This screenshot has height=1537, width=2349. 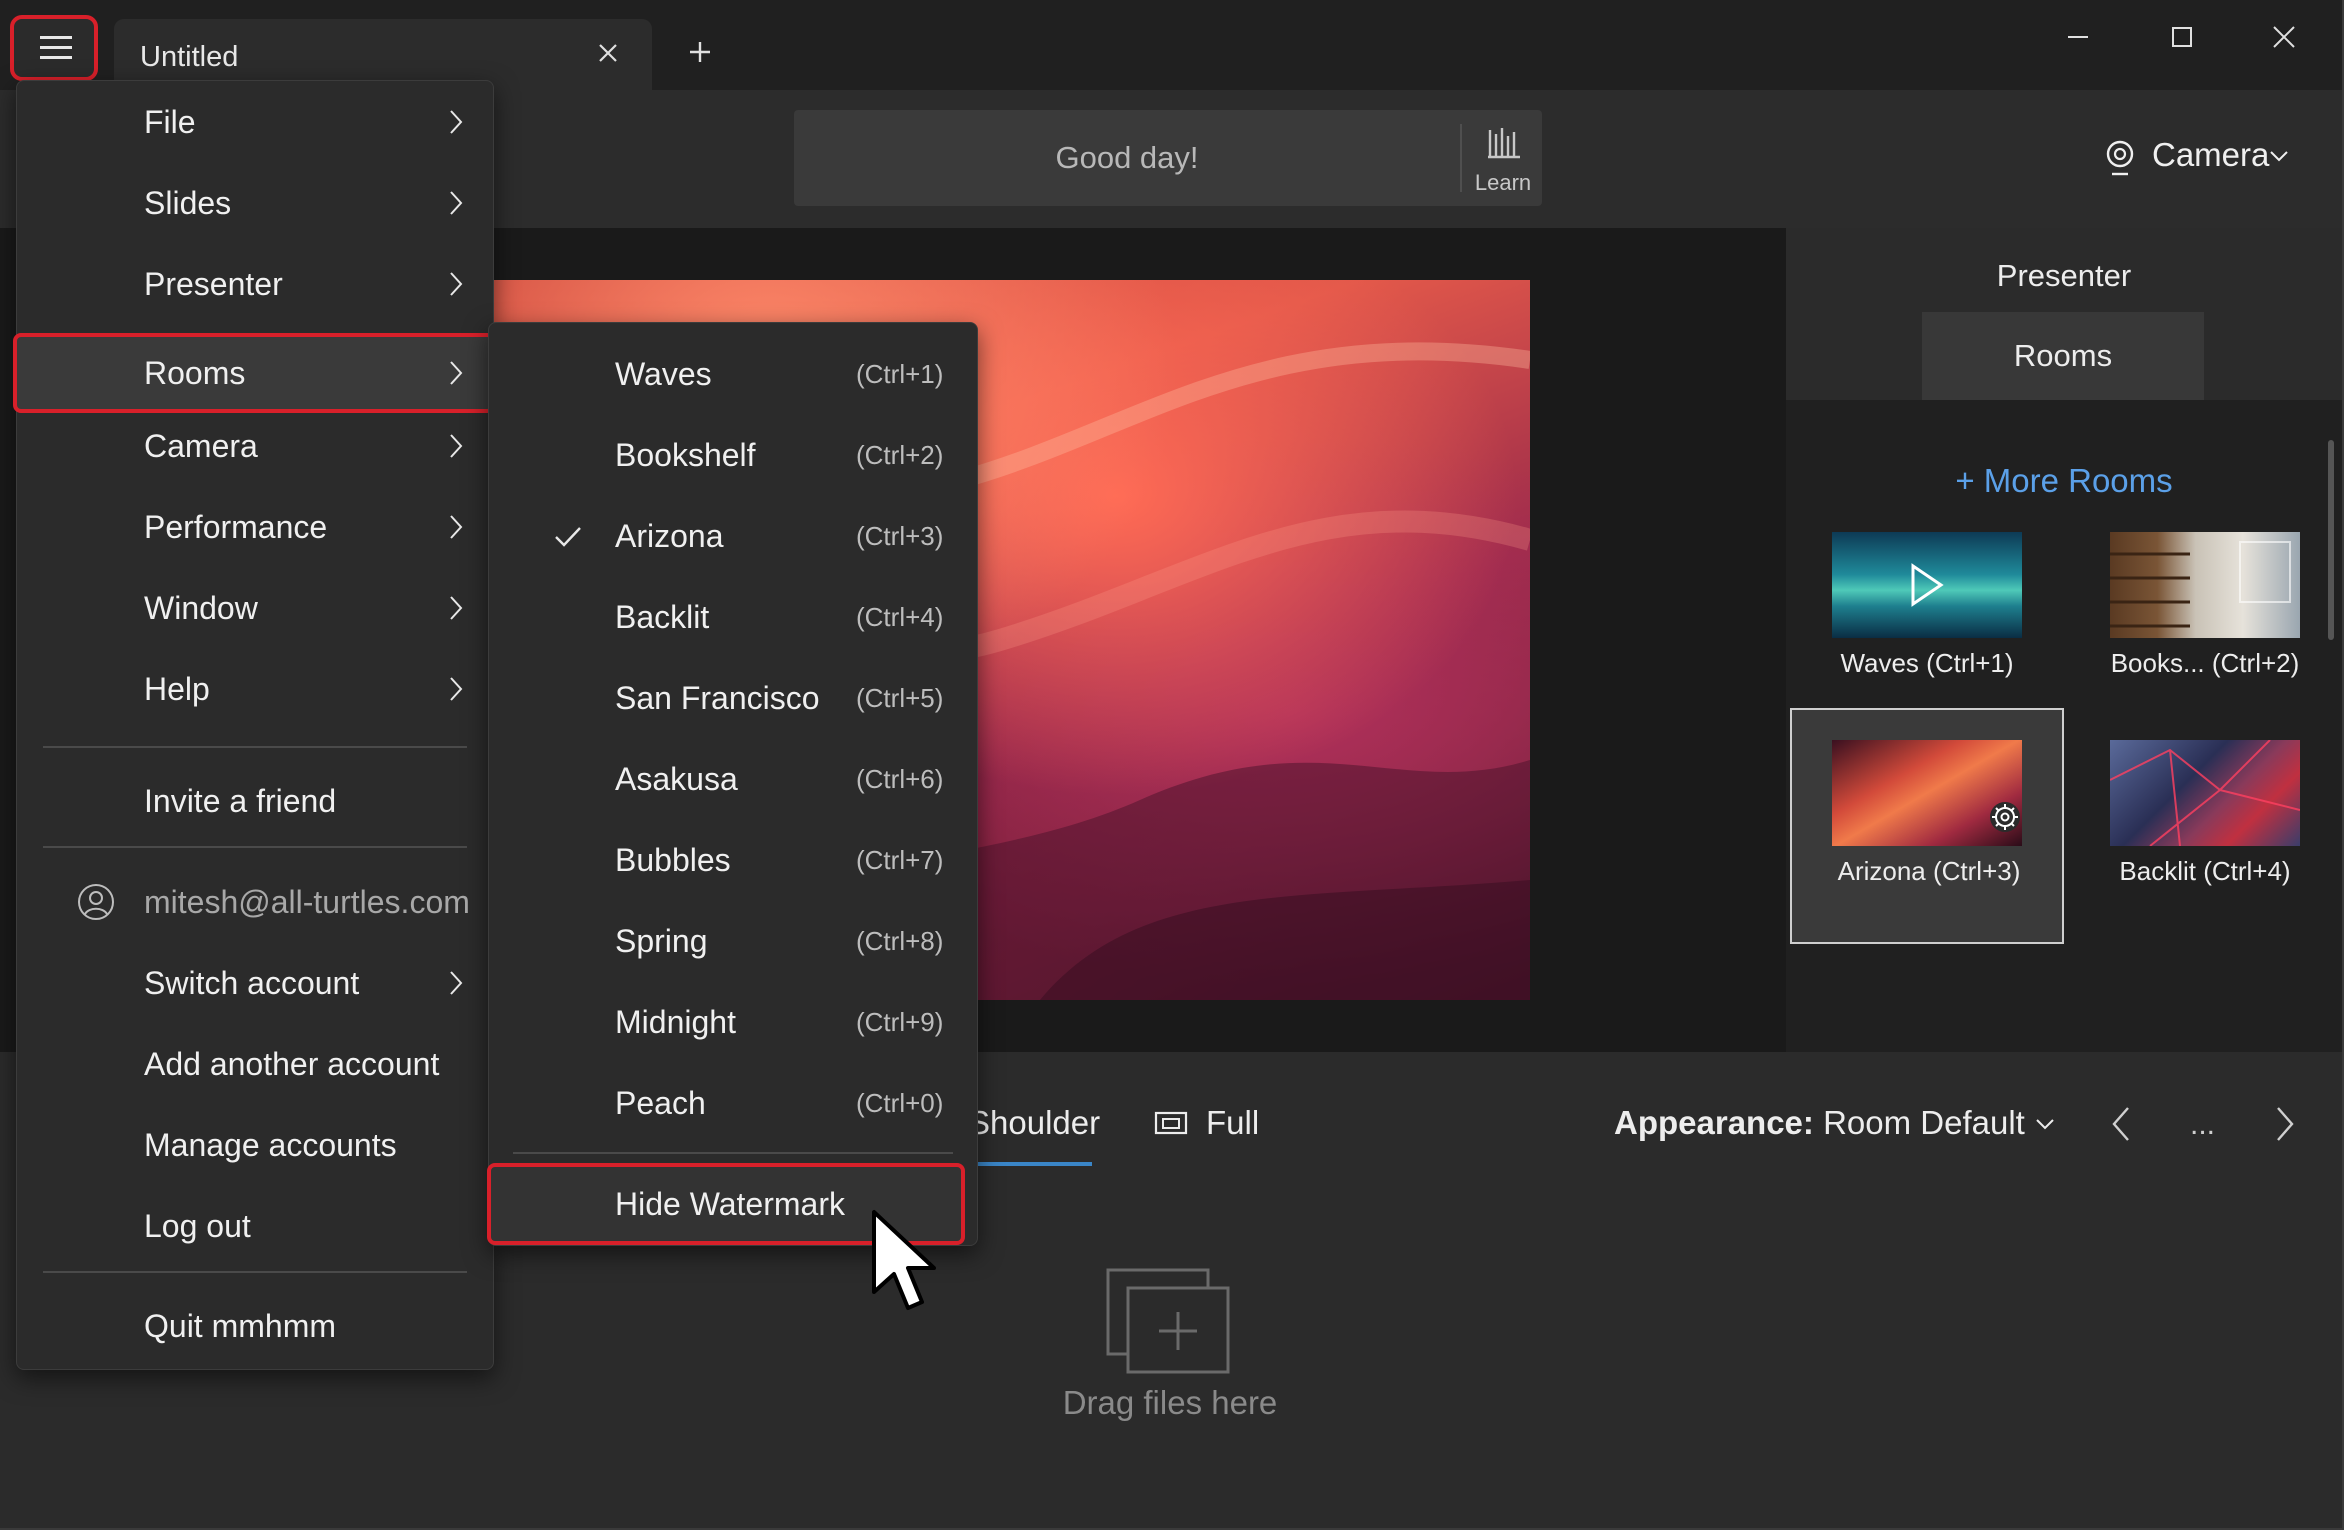 What do you see at coordinates (2045, 1124) in the screenshot?
I see `chevron-down-icon` at bounding box center [2045, 1124].